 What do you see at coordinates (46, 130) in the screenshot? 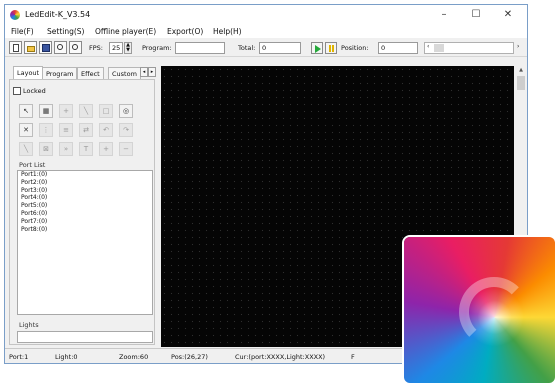
I see `align-tool-icon: ⋮` at bounding box center [46, 130].